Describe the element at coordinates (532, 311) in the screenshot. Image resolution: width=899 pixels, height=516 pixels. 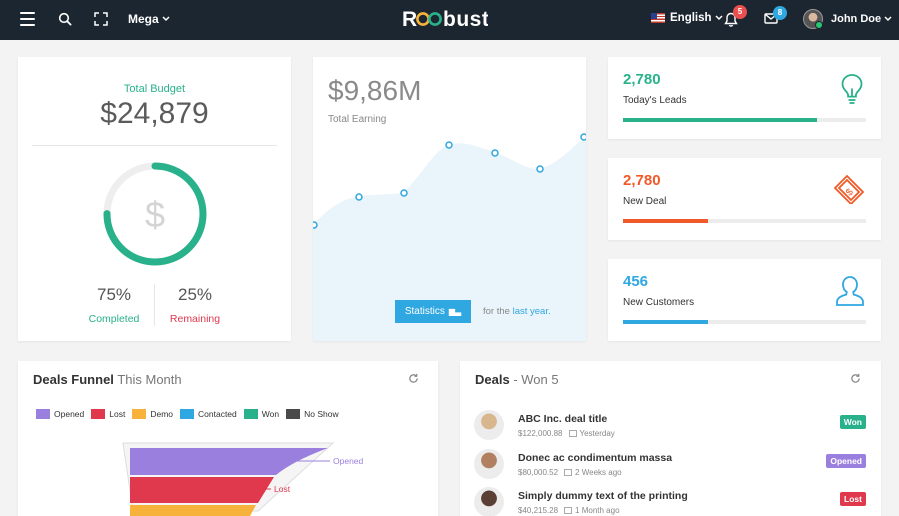
I see `footnote-highlight: last year.` at that location.